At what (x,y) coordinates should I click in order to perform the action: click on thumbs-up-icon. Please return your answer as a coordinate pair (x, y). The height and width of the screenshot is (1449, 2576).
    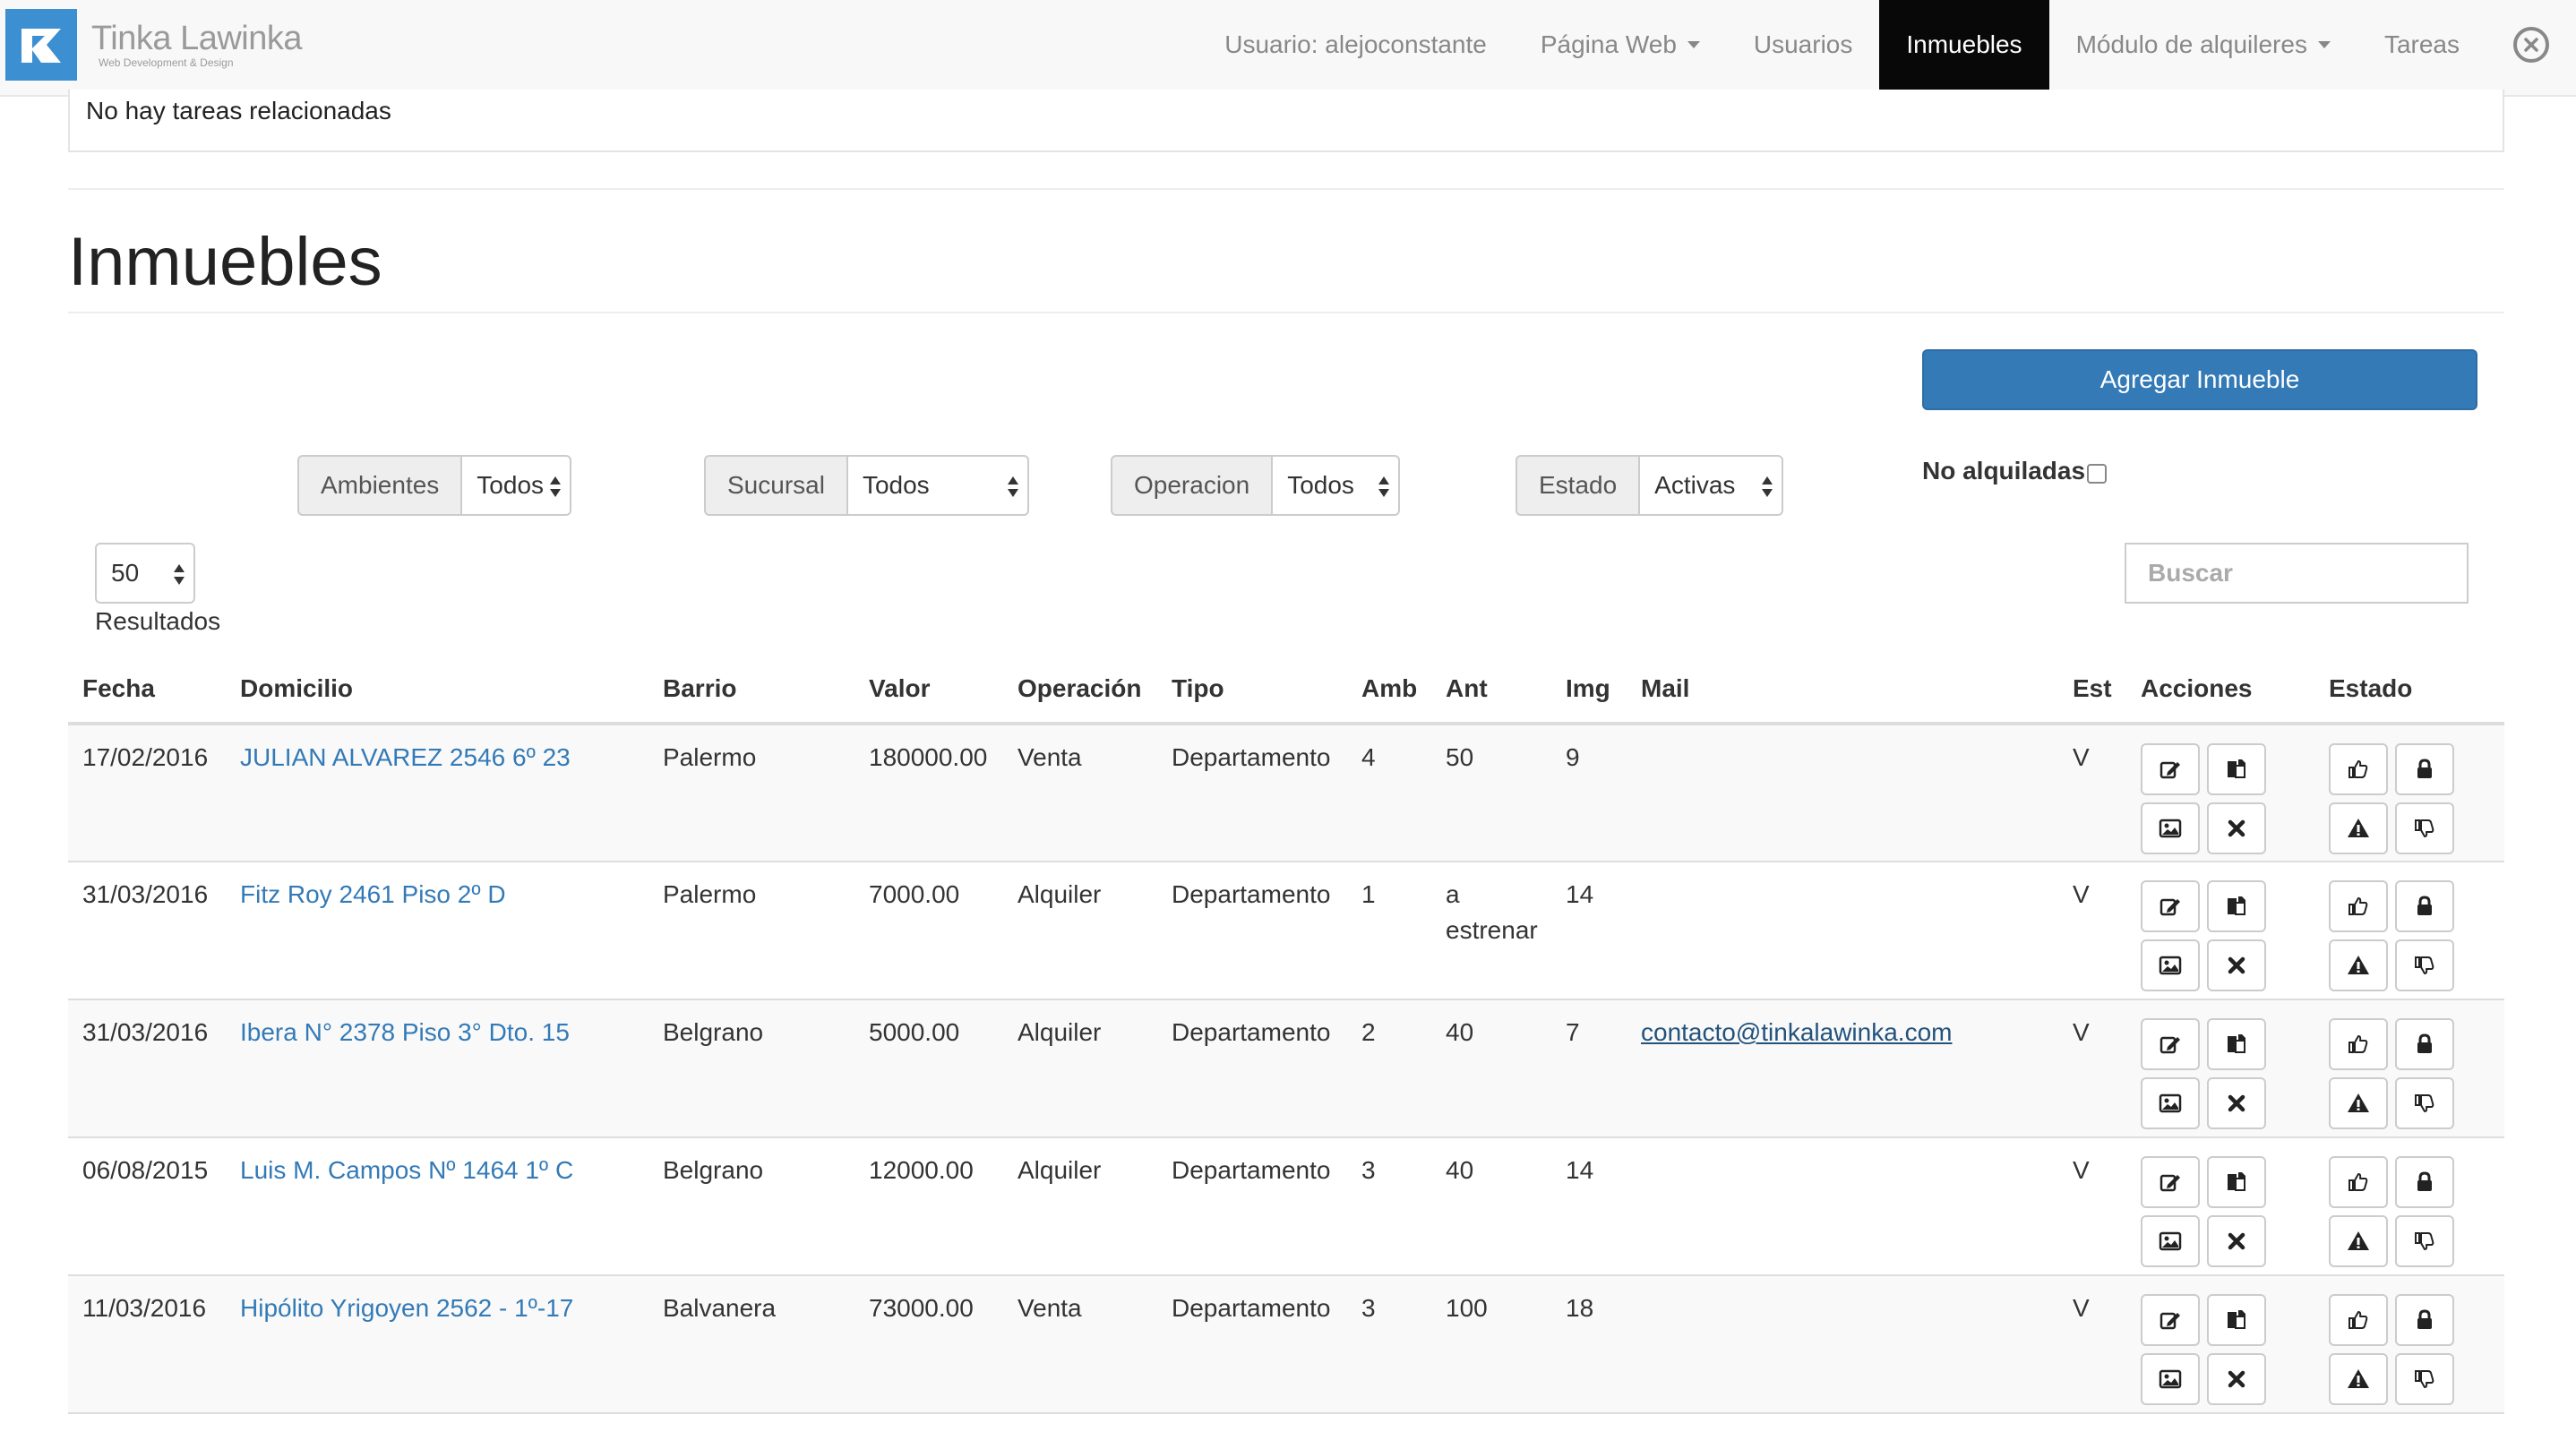
    Looking at the image, I should click on (2358, 769).